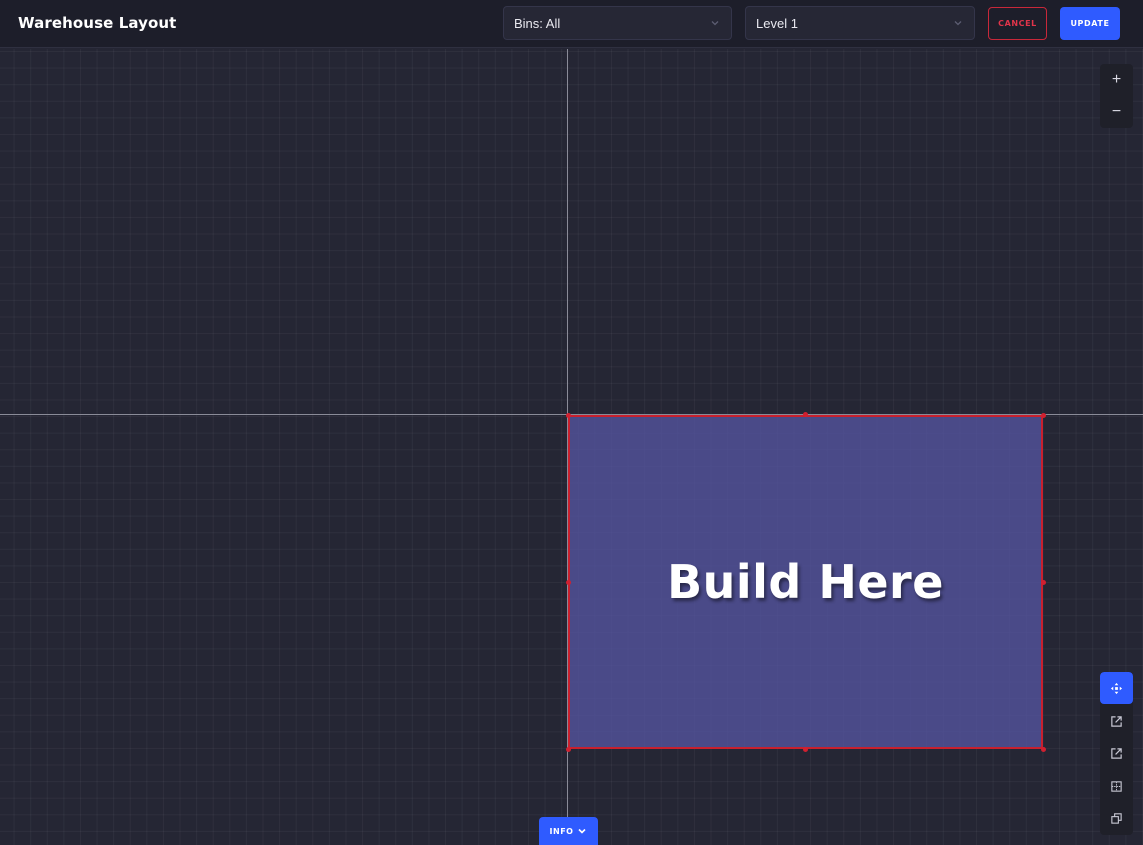 The height and width of the screenshot is (845, 1143). What do you see at coordinates (1043, 582) in the screenshot?
I see `resize-handle-right` at bounding box center [1043, 582].